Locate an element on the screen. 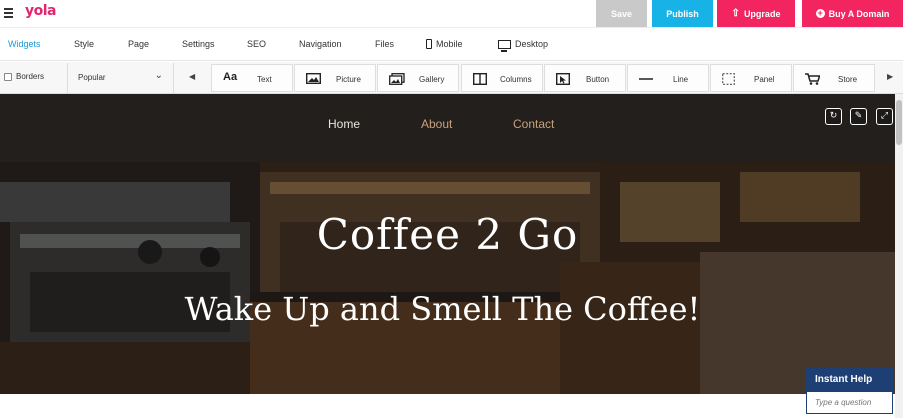  line-icon is located at coordinates (646, 79).